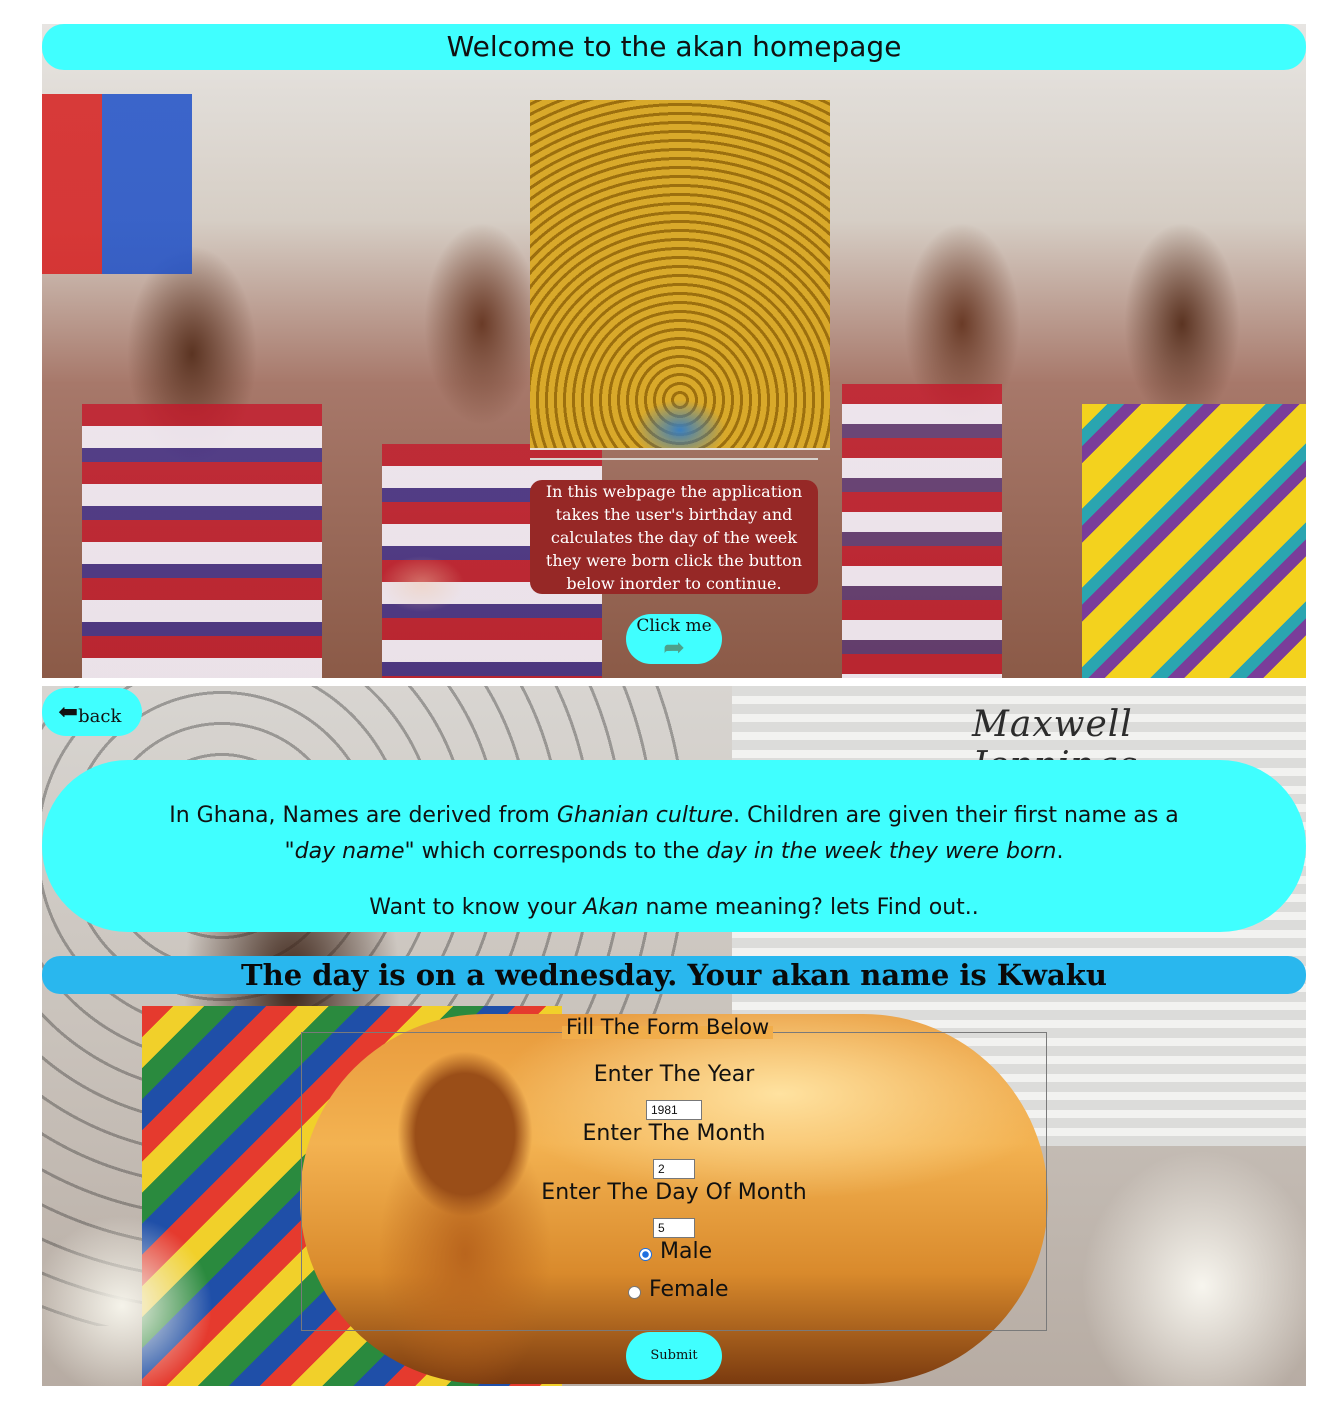 The height and width of the screenshot is (1409, 1328). Describe the element at coordinates (674, 1228) in the screenshot. I see `day-input` at that location.